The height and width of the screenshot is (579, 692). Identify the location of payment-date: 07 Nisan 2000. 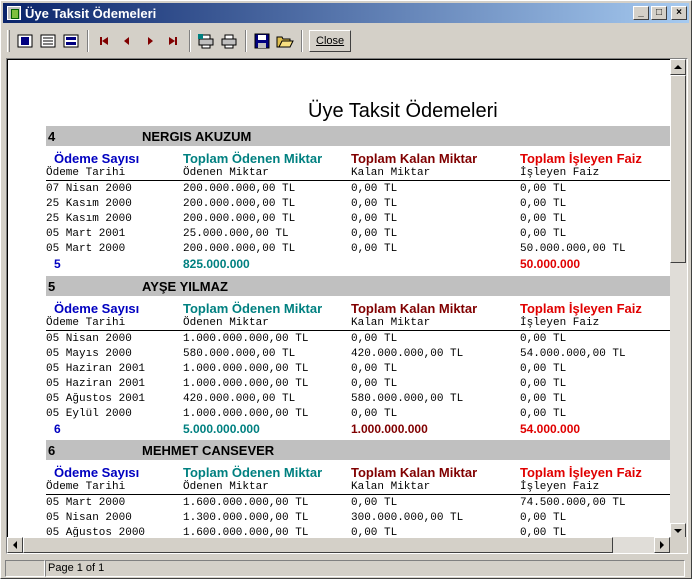
(89, 188).